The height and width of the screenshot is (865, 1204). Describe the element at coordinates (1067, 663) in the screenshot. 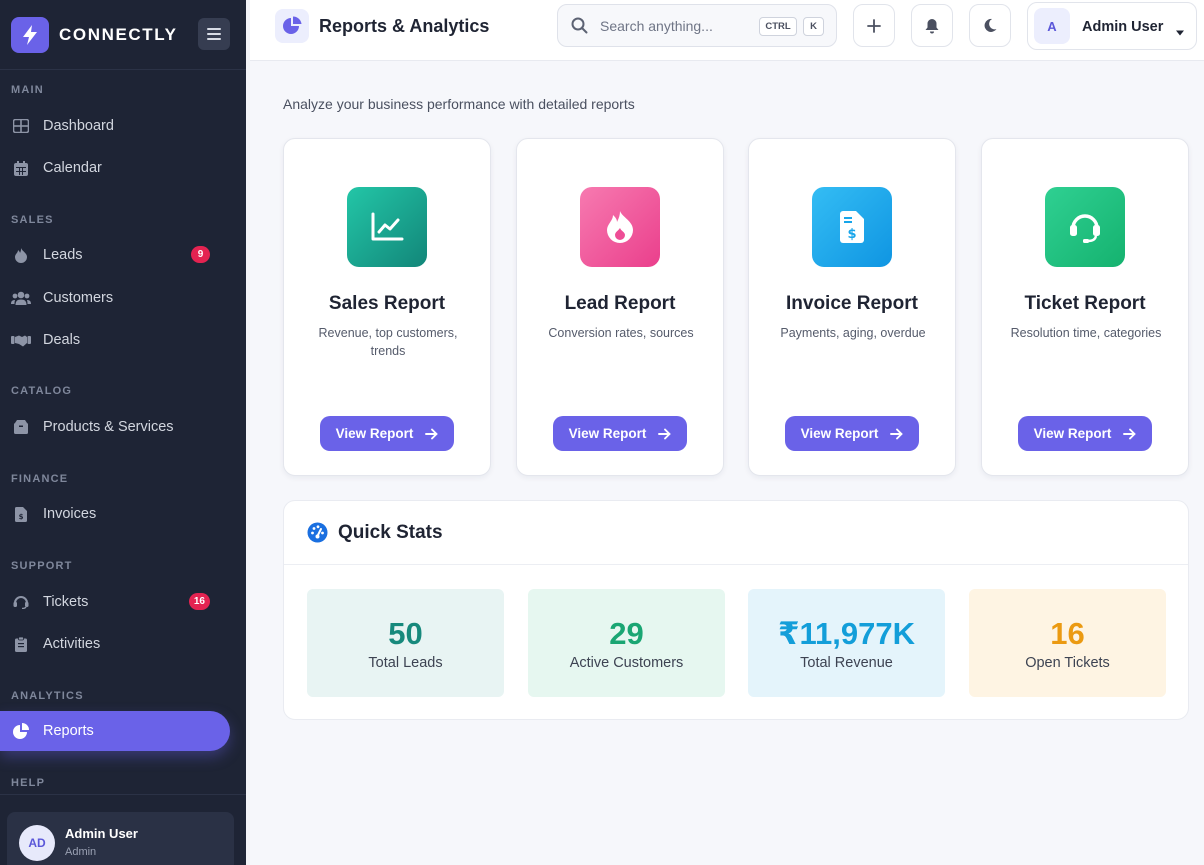

I see `stat-label: Open Tickets` at that location.